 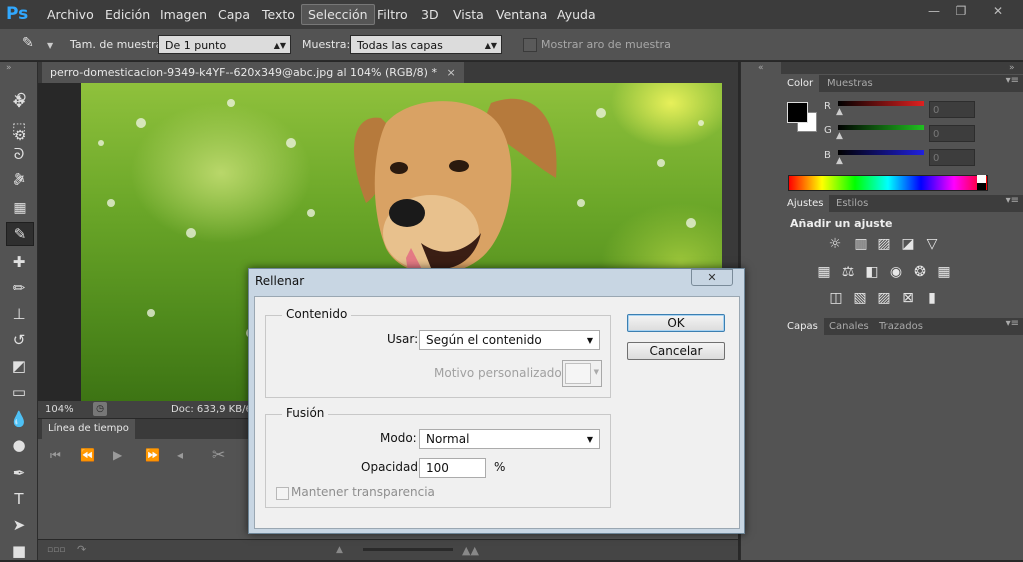 I want to click on close-window-button: ✕, so click(x=998, y=11).